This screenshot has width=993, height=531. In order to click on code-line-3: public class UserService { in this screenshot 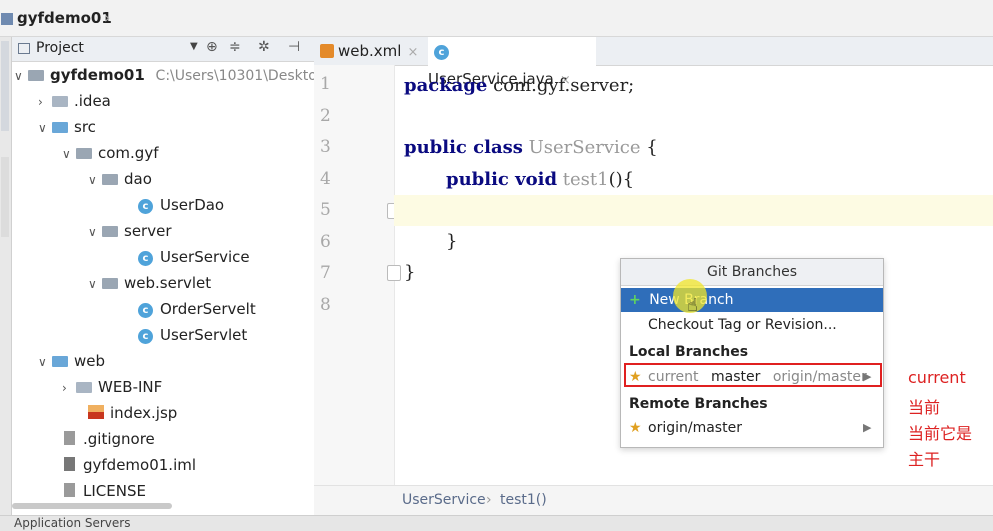, I will do `click(531, 147)`.